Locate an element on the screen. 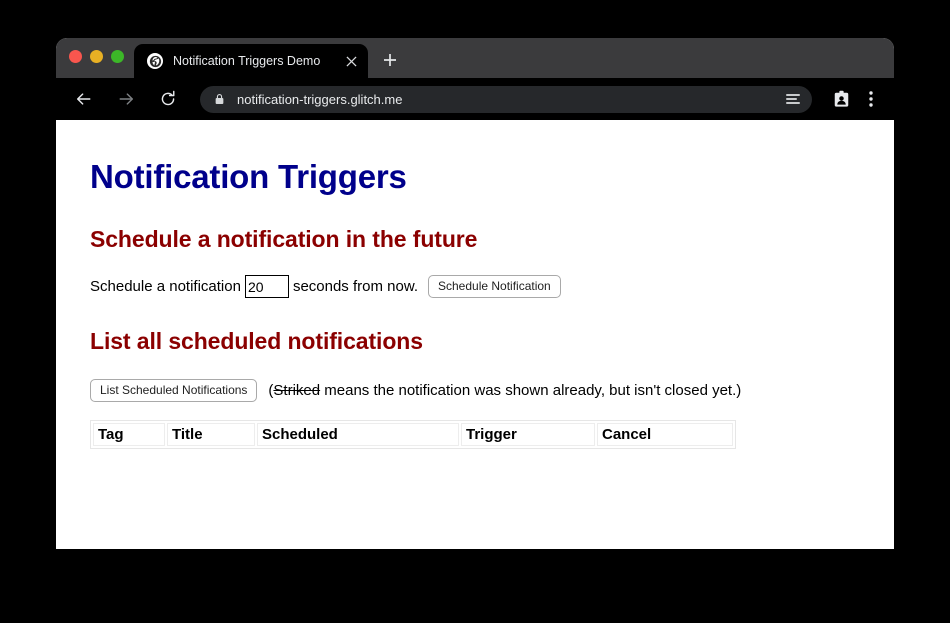 The height and width of the screenshot is (623, 950). browser-tab-active: Notification Triggers Demo is located at coordinates (251, 61).